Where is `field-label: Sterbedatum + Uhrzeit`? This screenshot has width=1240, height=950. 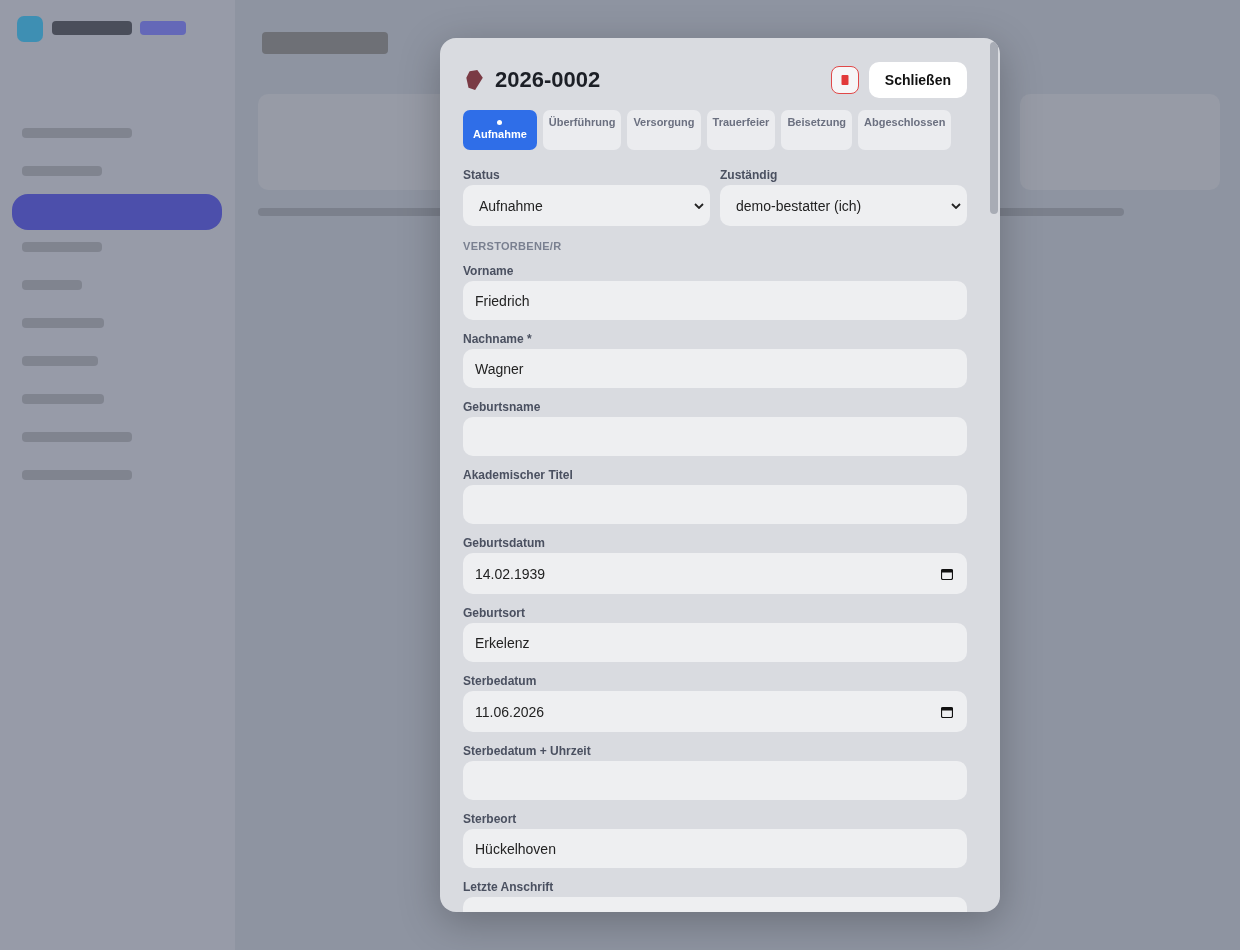 field-label: Sterbedatum + Uhrzeit is located at coordinates (527, 751).